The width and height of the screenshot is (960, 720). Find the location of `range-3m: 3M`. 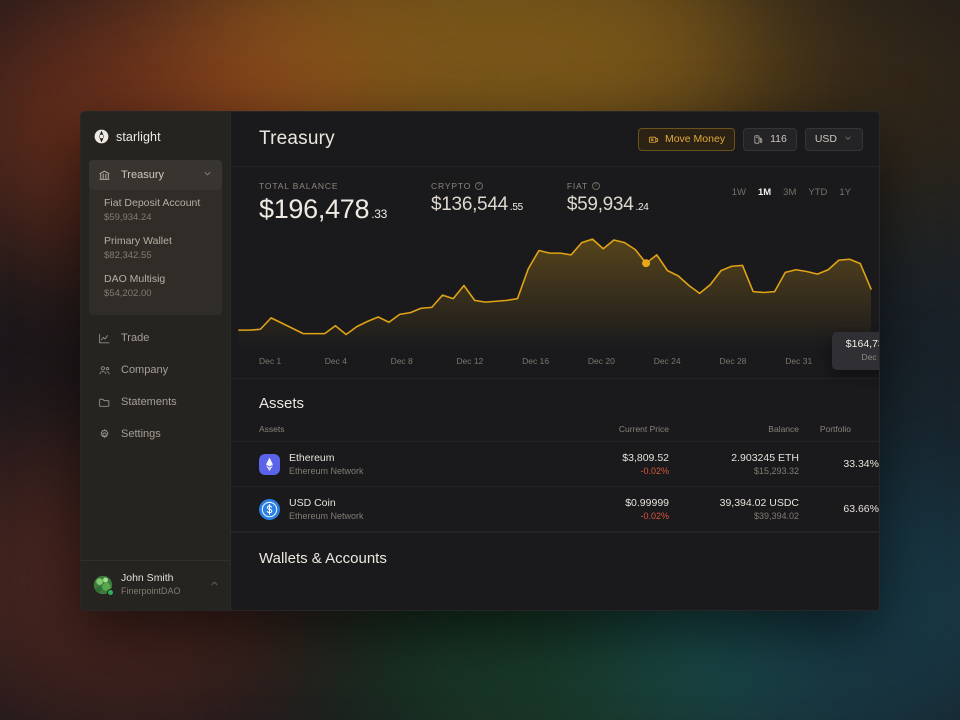

range-3m: 3M is located at coordinates (789, 192).